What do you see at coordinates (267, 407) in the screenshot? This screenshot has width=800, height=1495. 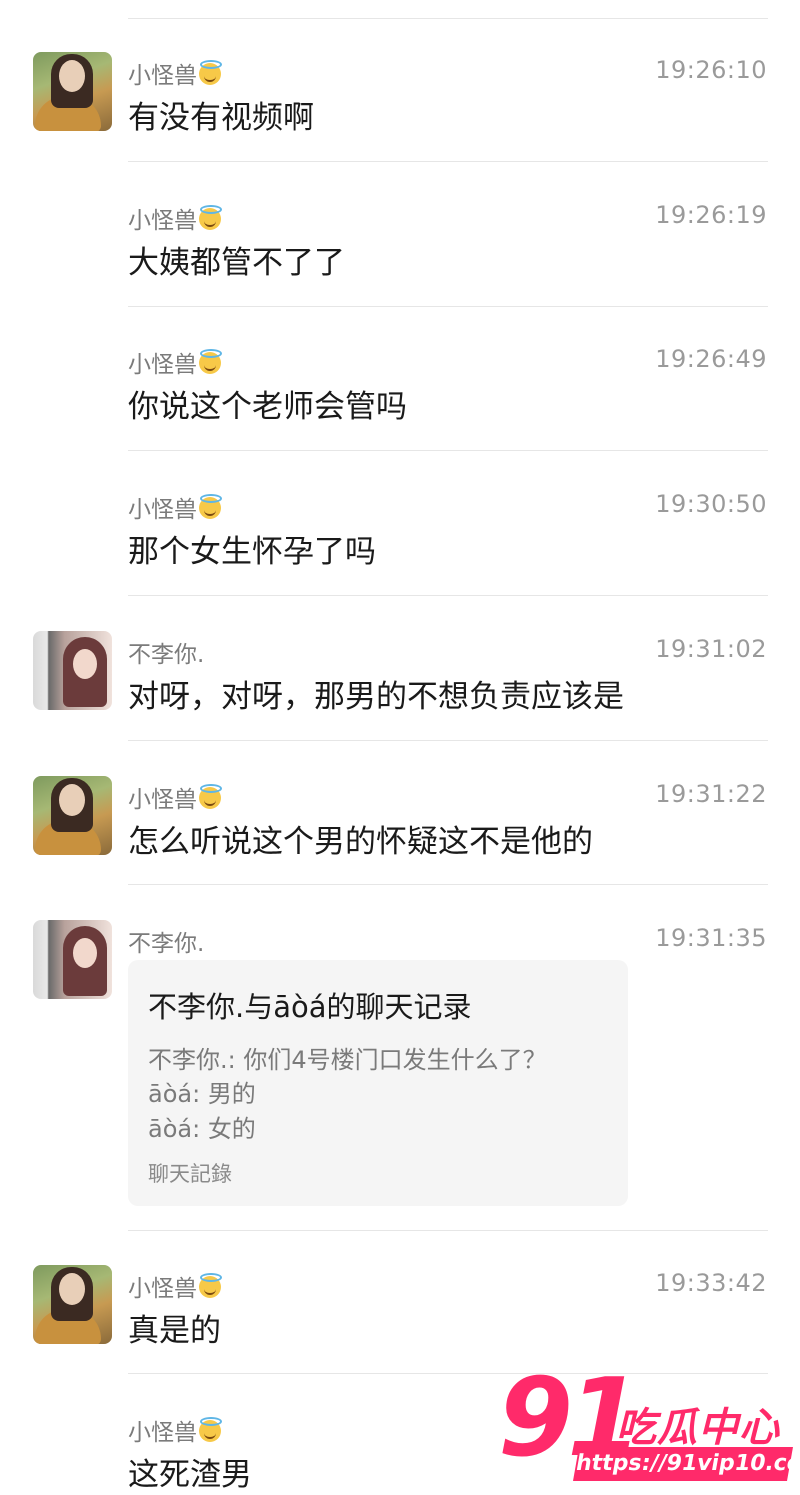 I see `message-text: 你说这个老师会管吗` at bounding box center [267, 407].